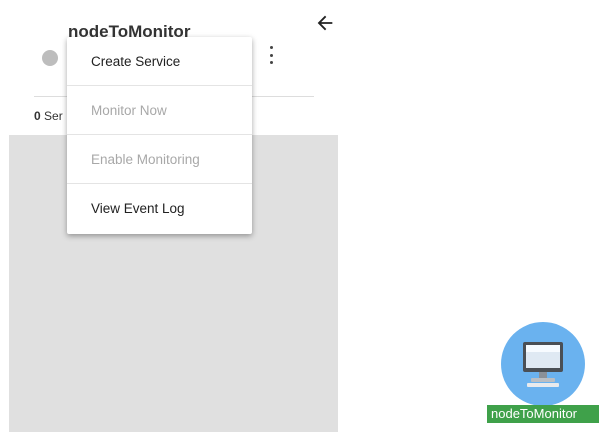 The image size is (599, 432). What do you see at coordinates (159, 208) in the screenshot?
I see `menu-item-view-event-log: View Event Log` at bounding box center [159, 208].